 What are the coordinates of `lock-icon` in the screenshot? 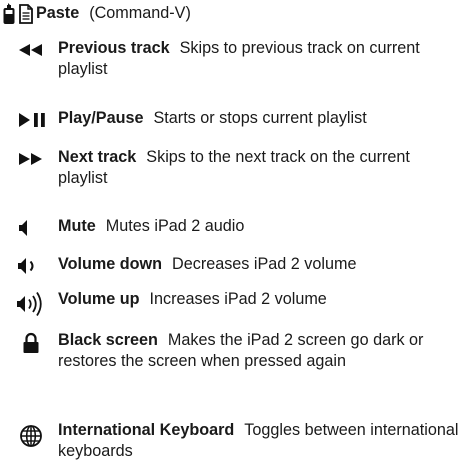 It's located at (31, 342).